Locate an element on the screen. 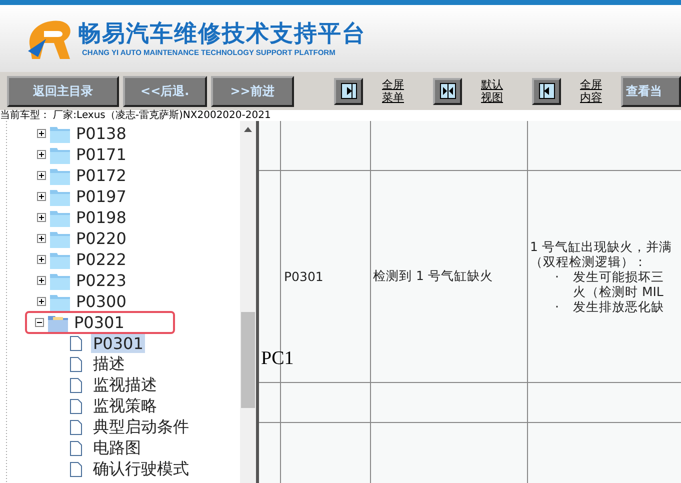 The height and width of the screenshot is (483, 681). tree-node: P0198 is located at coordinates (120, 217).